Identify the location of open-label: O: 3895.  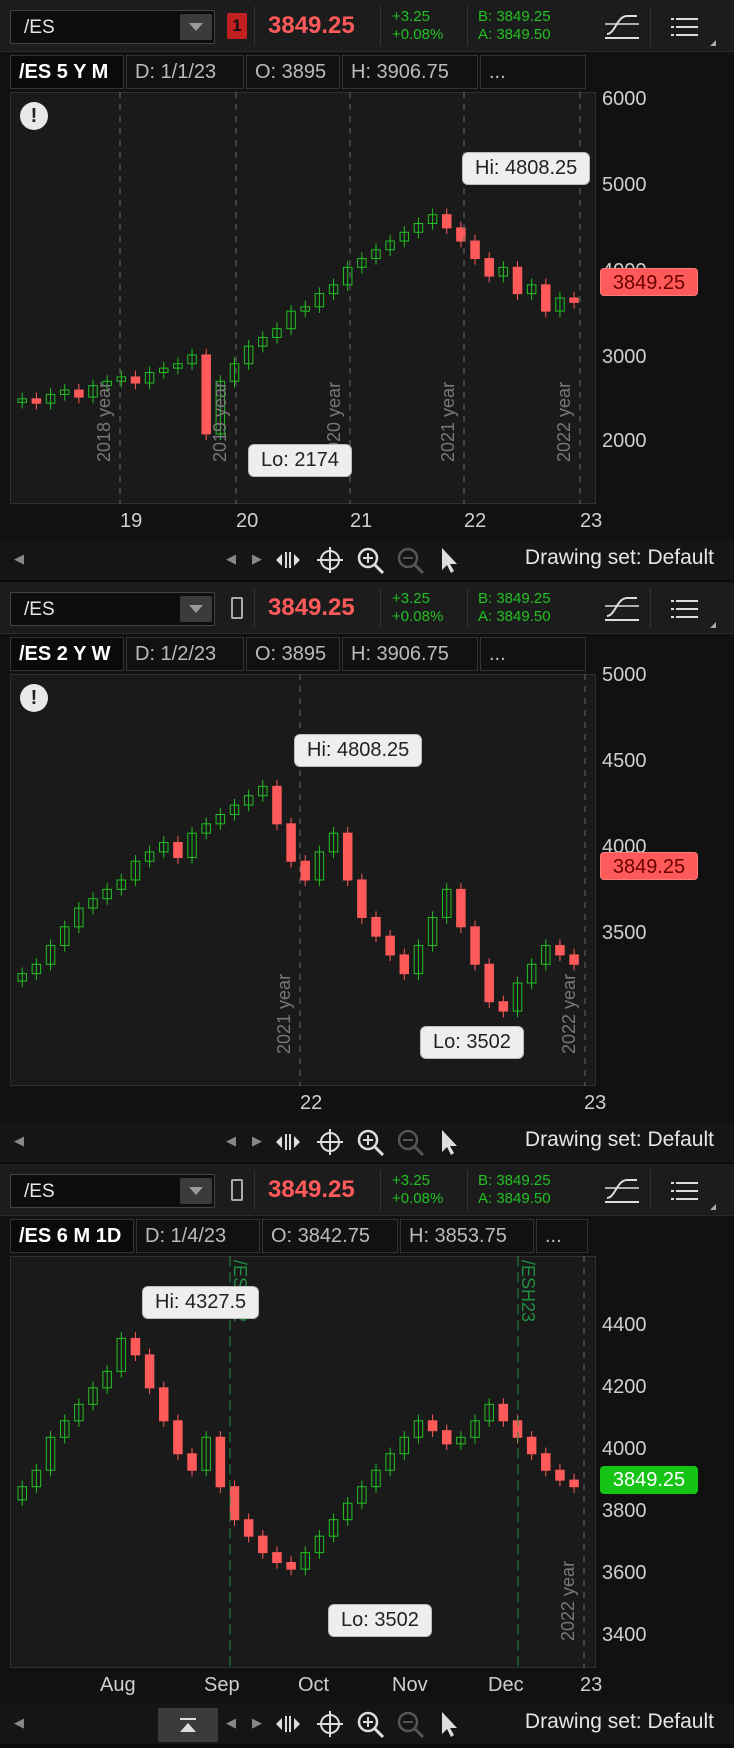
(293, 654).